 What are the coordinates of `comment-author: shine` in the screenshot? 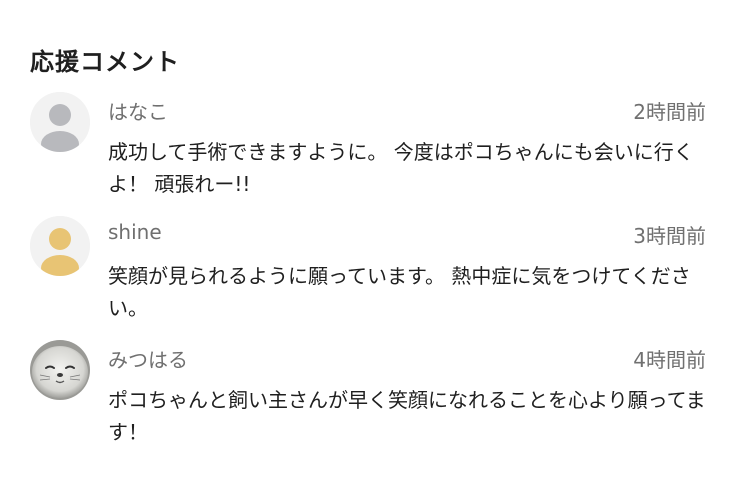 It's located at (135, 232).